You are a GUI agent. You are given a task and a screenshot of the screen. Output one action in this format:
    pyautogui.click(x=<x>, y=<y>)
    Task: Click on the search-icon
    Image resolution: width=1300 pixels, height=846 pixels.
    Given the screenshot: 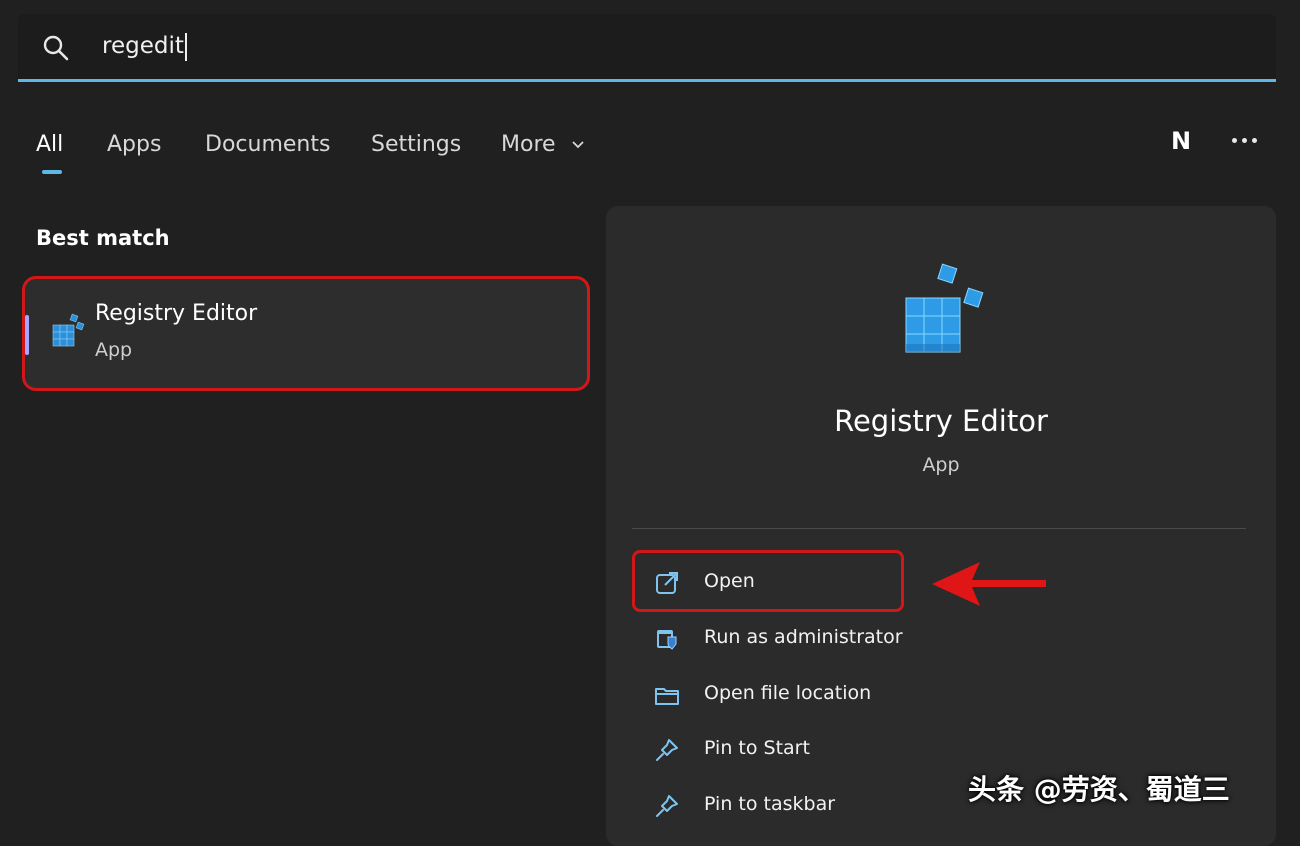 What is the action you would take?
    pyautogui.click(x=56, y=48)
    